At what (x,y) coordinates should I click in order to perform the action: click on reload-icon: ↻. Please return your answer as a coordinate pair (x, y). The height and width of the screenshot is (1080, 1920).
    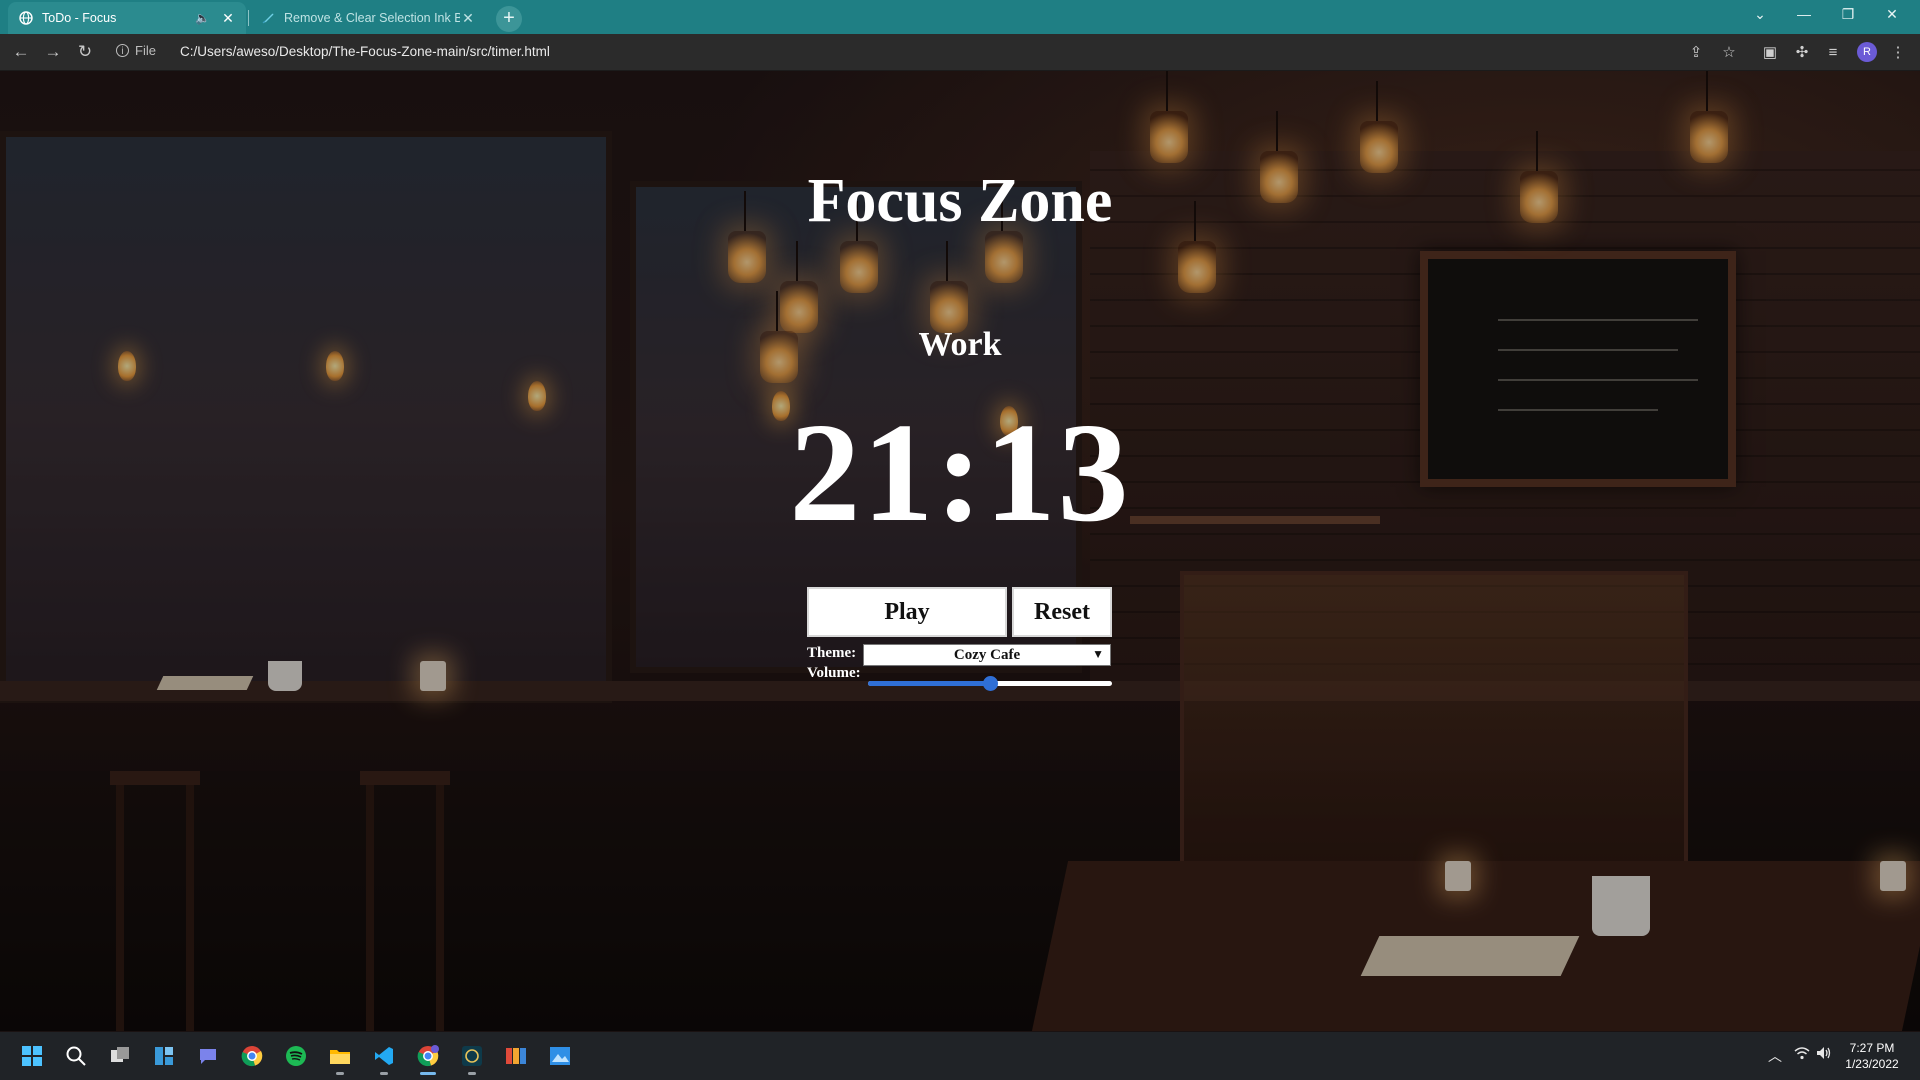
    Looking at the image, I should click on (85, 52).